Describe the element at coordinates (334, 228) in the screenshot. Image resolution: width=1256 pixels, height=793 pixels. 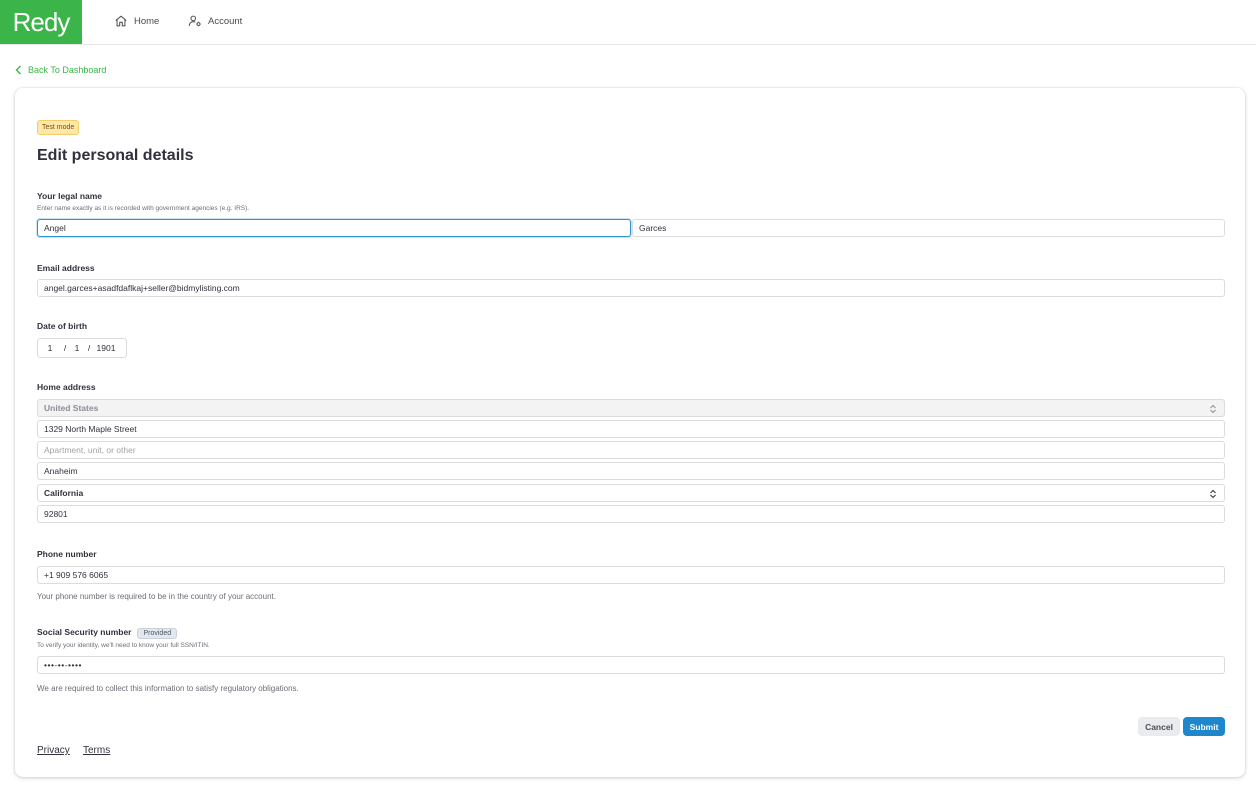
I see `first-name-input: Angel` at that location.